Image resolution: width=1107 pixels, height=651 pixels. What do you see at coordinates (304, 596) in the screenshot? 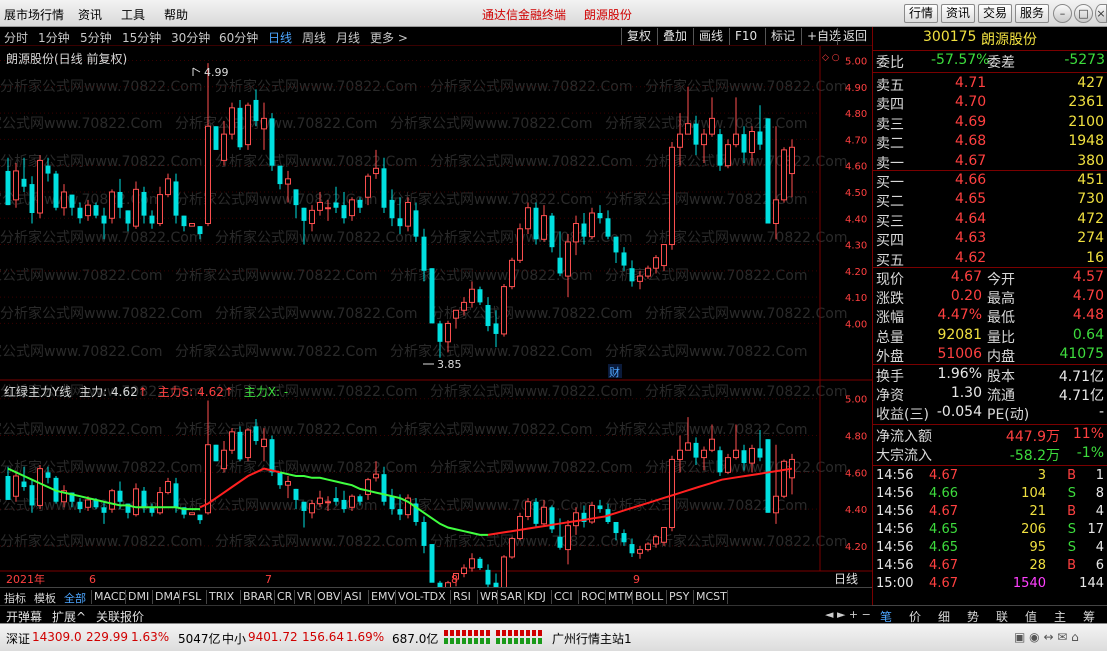
I see `indicator-tab-vr: VR` at bounding box center [304, 596].